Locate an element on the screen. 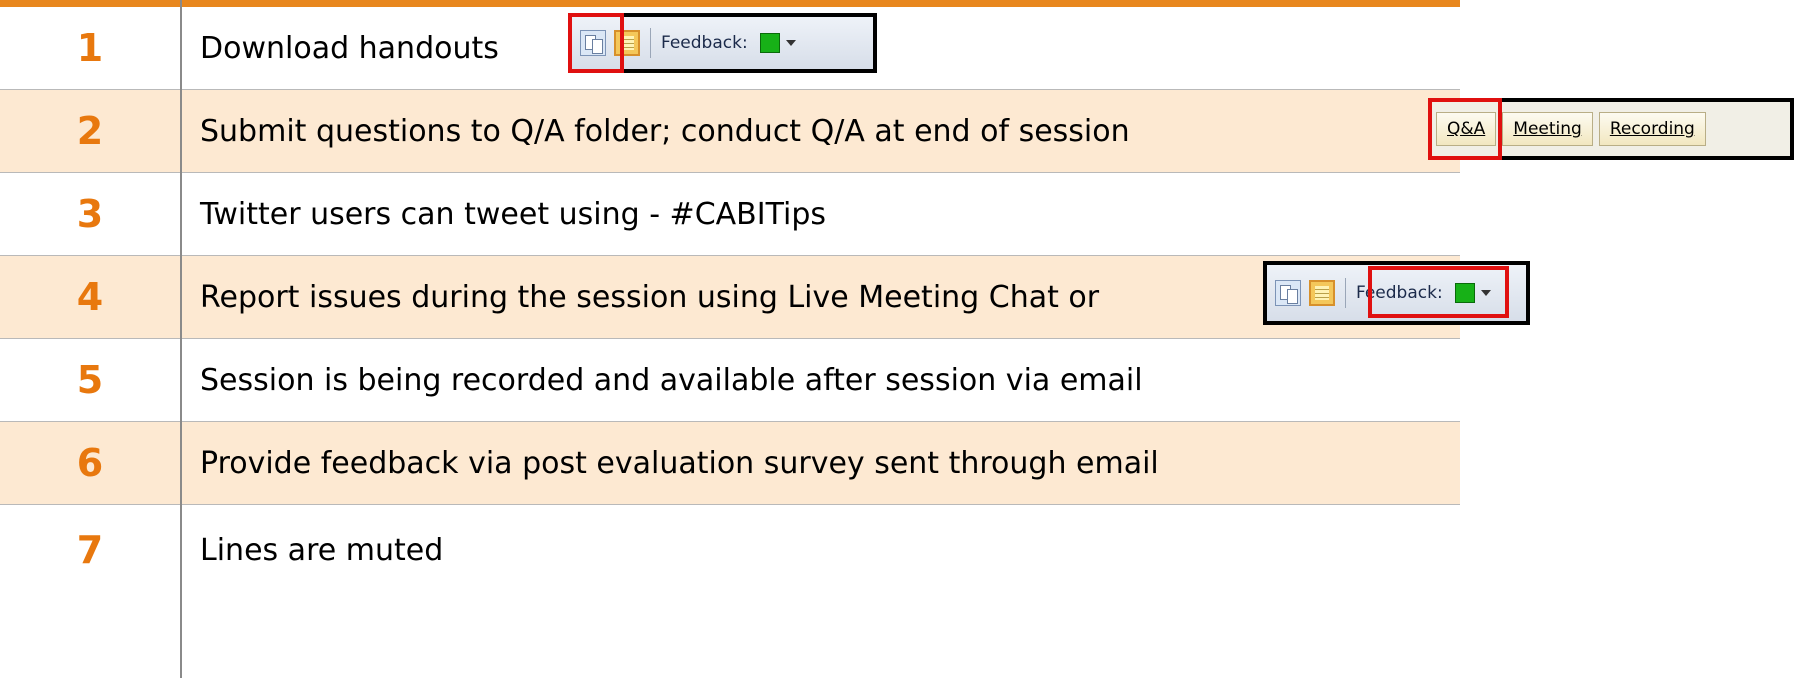 The height and width of the screenshot is (678, 1794). row-number: 3 is located at coordinates (90, 214).